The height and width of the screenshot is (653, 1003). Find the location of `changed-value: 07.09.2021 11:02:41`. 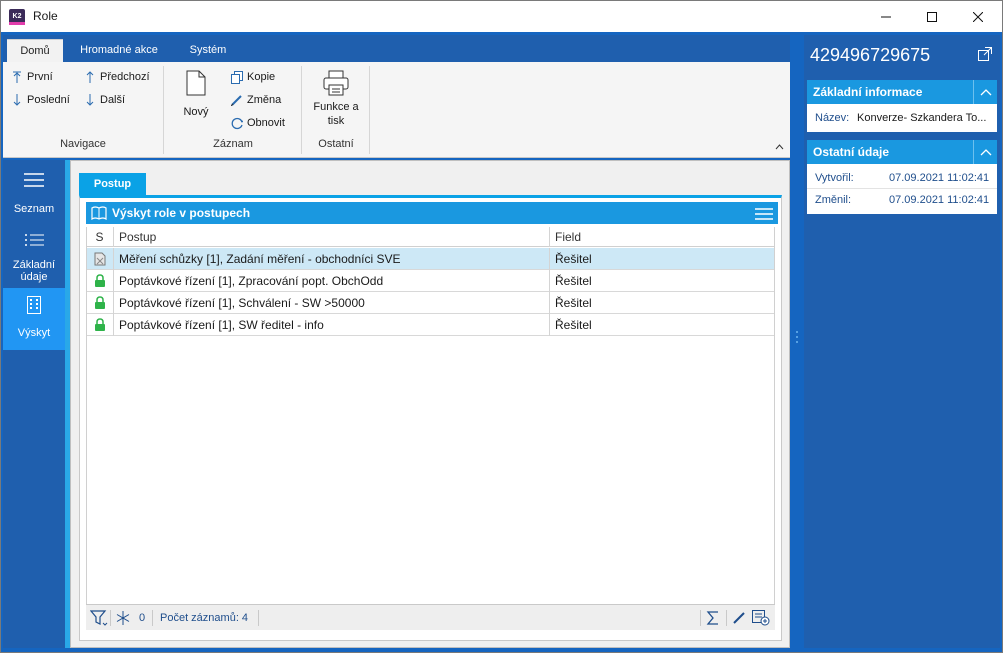

changed-value: 07.09.2021 11:02:41 is located at coordinates (939, 200).